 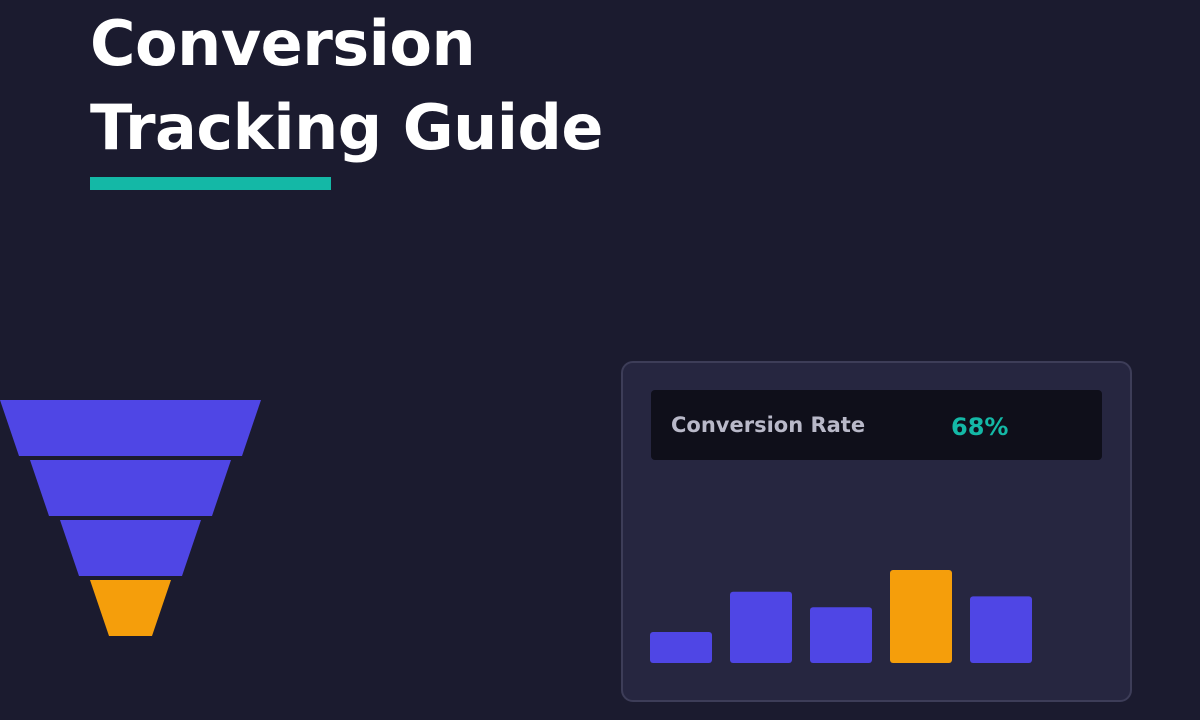 What do you see at coordinates (346, 86) in the screenshot?
I see `page-title: Conversion Tracking Guide` at bounding box center [346, 86].